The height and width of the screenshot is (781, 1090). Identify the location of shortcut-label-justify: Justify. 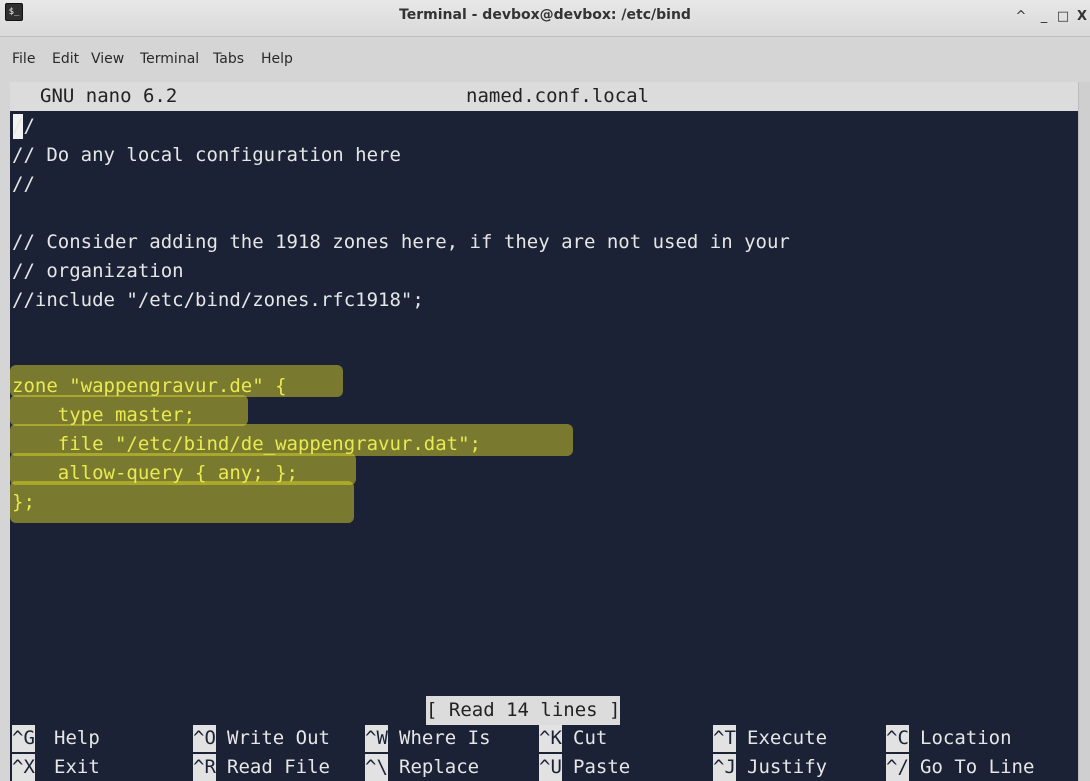
(787, 767).